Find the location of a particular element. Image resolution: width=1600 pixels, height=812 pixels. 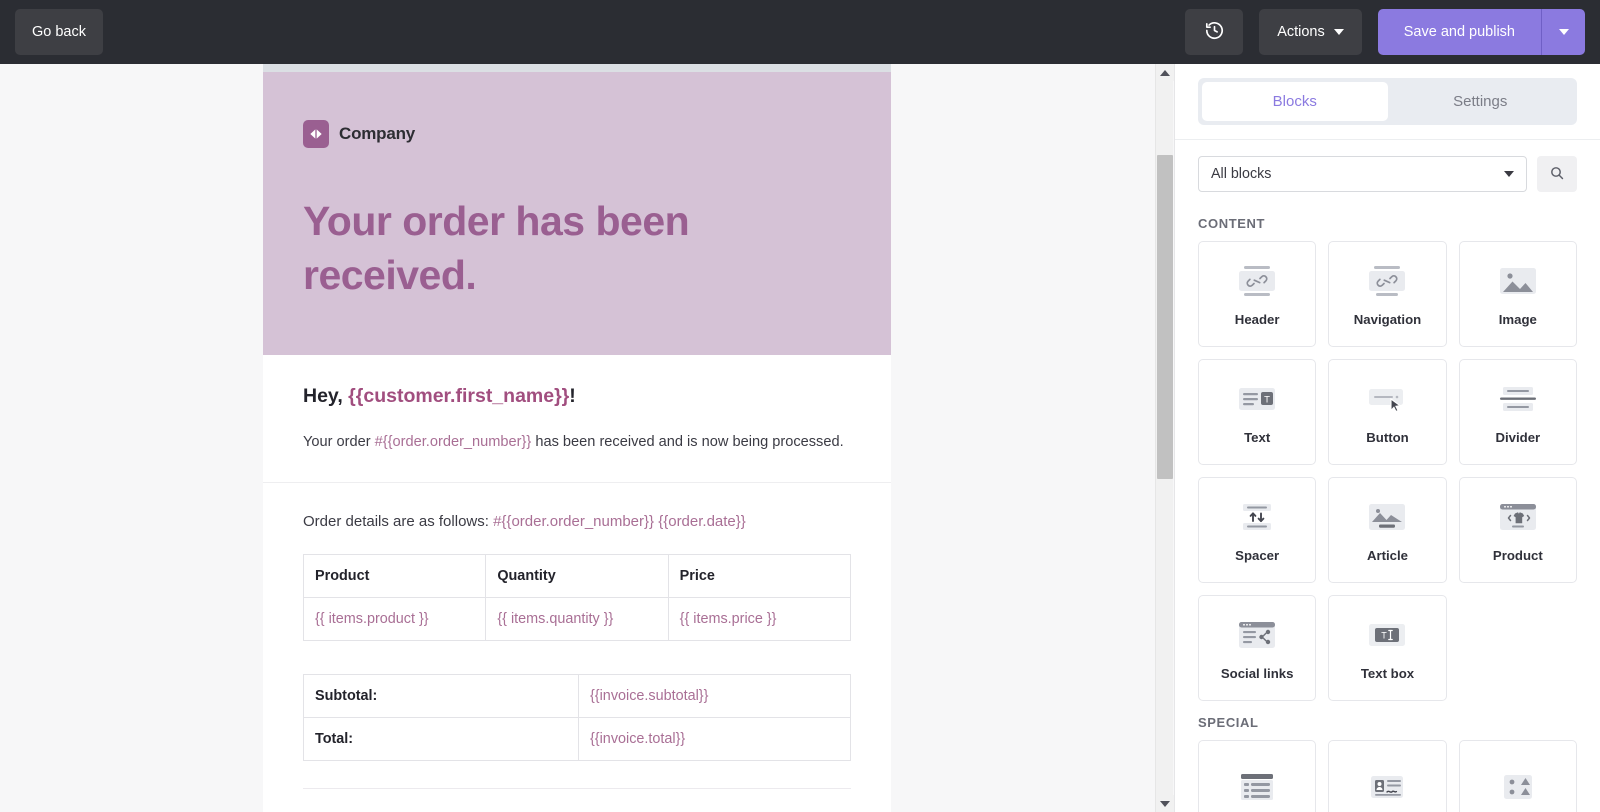

items-table-head: Product Quantity Price is located at coordinates (577, 575).